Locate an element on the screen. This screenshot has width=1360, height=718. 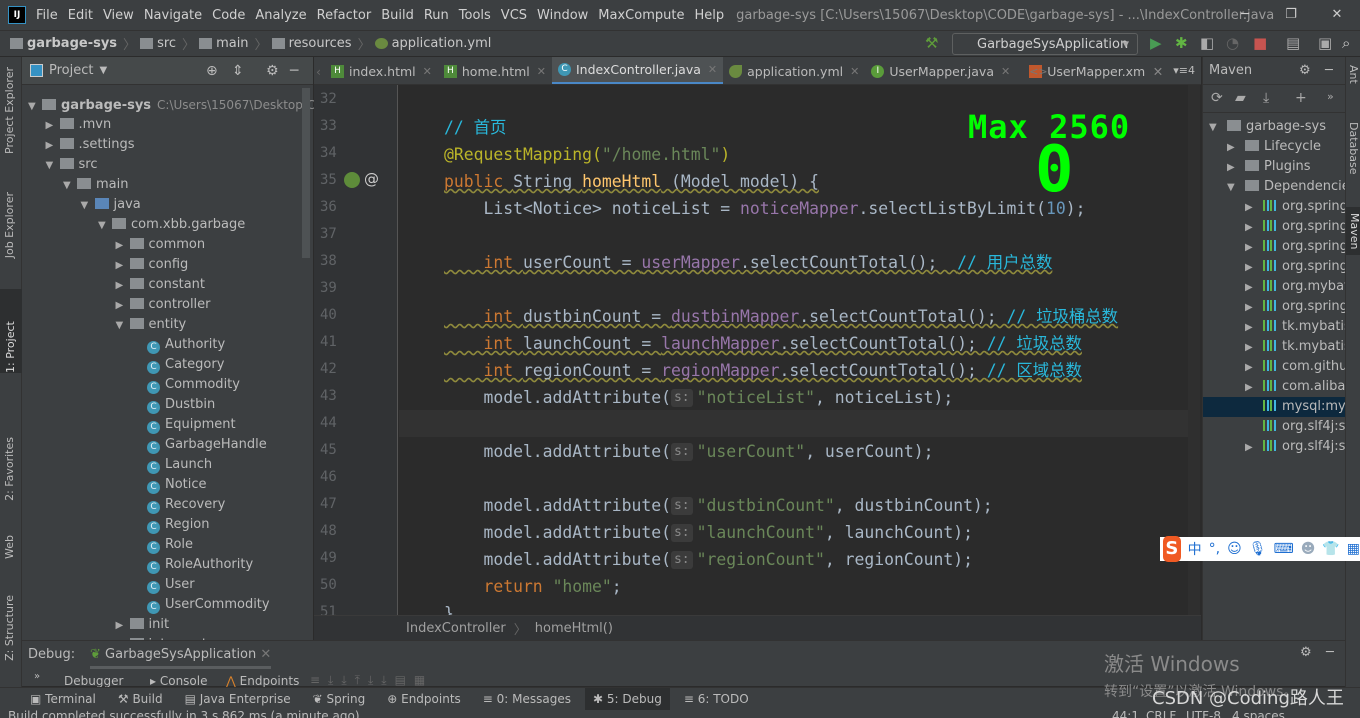
tree-item: C Authority is located at coordinates (179, 345).